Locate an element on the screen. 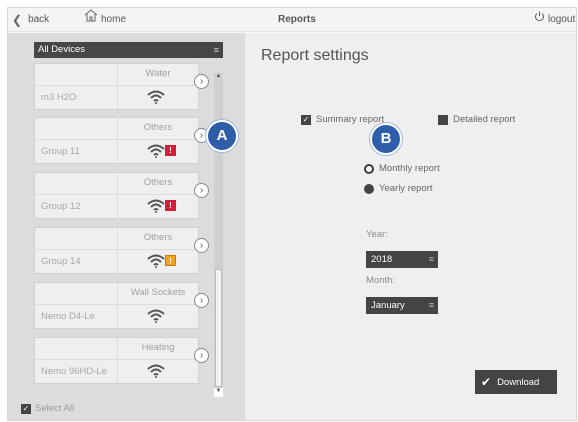 The height and width of the screenshot is (422, 578). device-card: Others Group 14 ! › is located at coordinates (121, 250).